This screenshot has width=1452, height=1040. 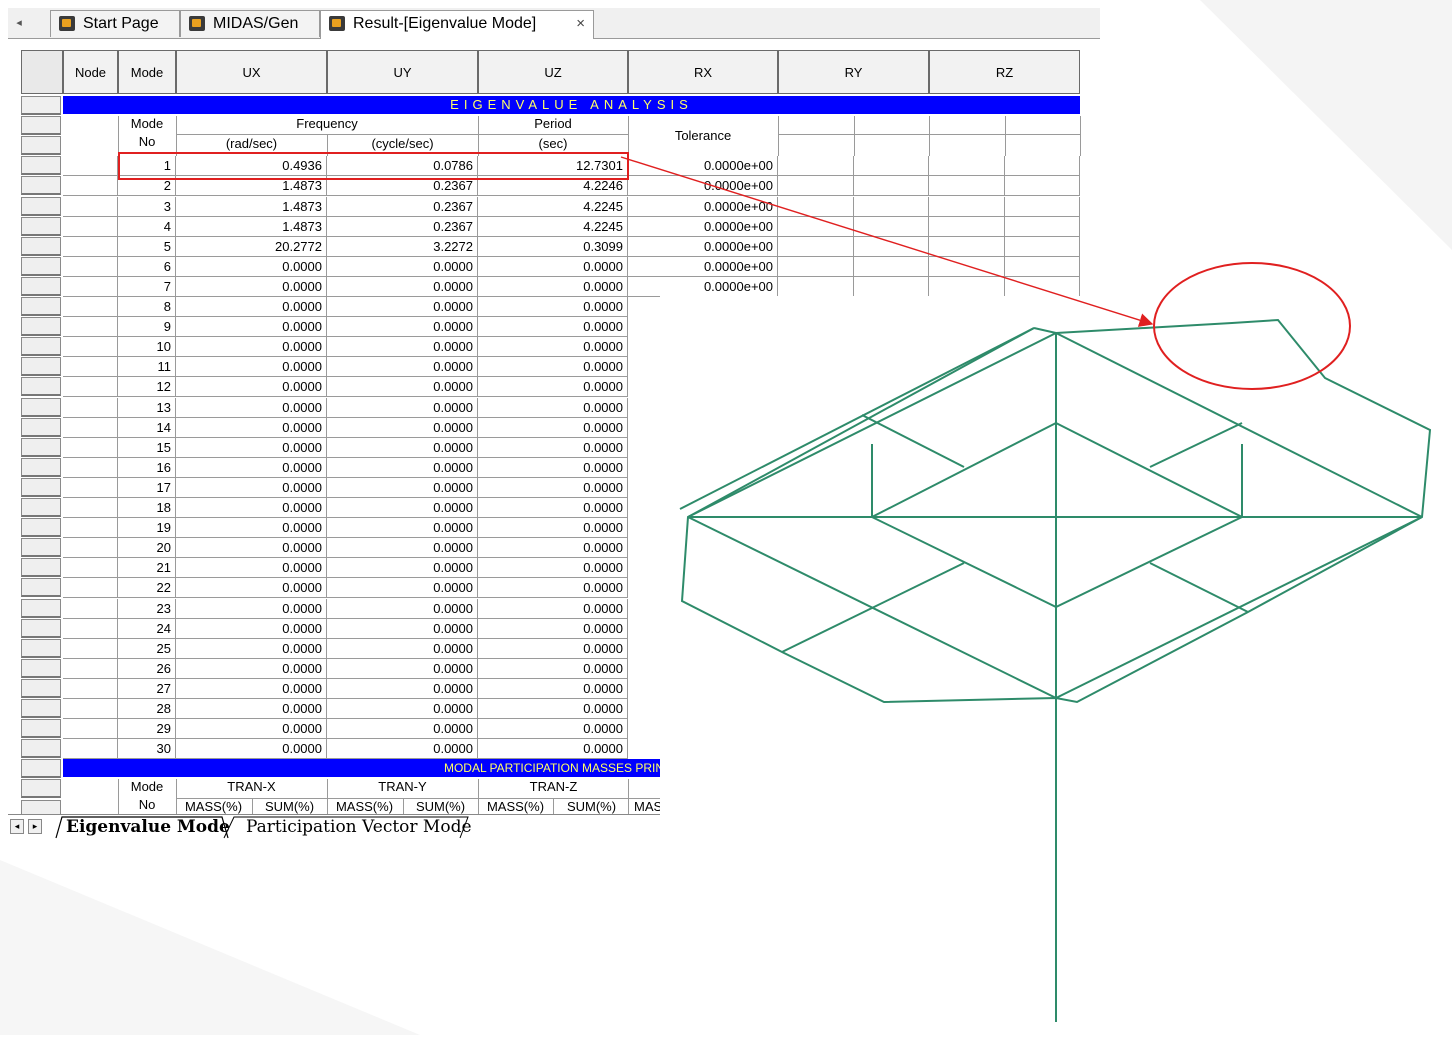 What do you see at coordinates (147, 649) in the screenshot?
I see `mode-number-cell: 25` at bounding box center [147, 649].